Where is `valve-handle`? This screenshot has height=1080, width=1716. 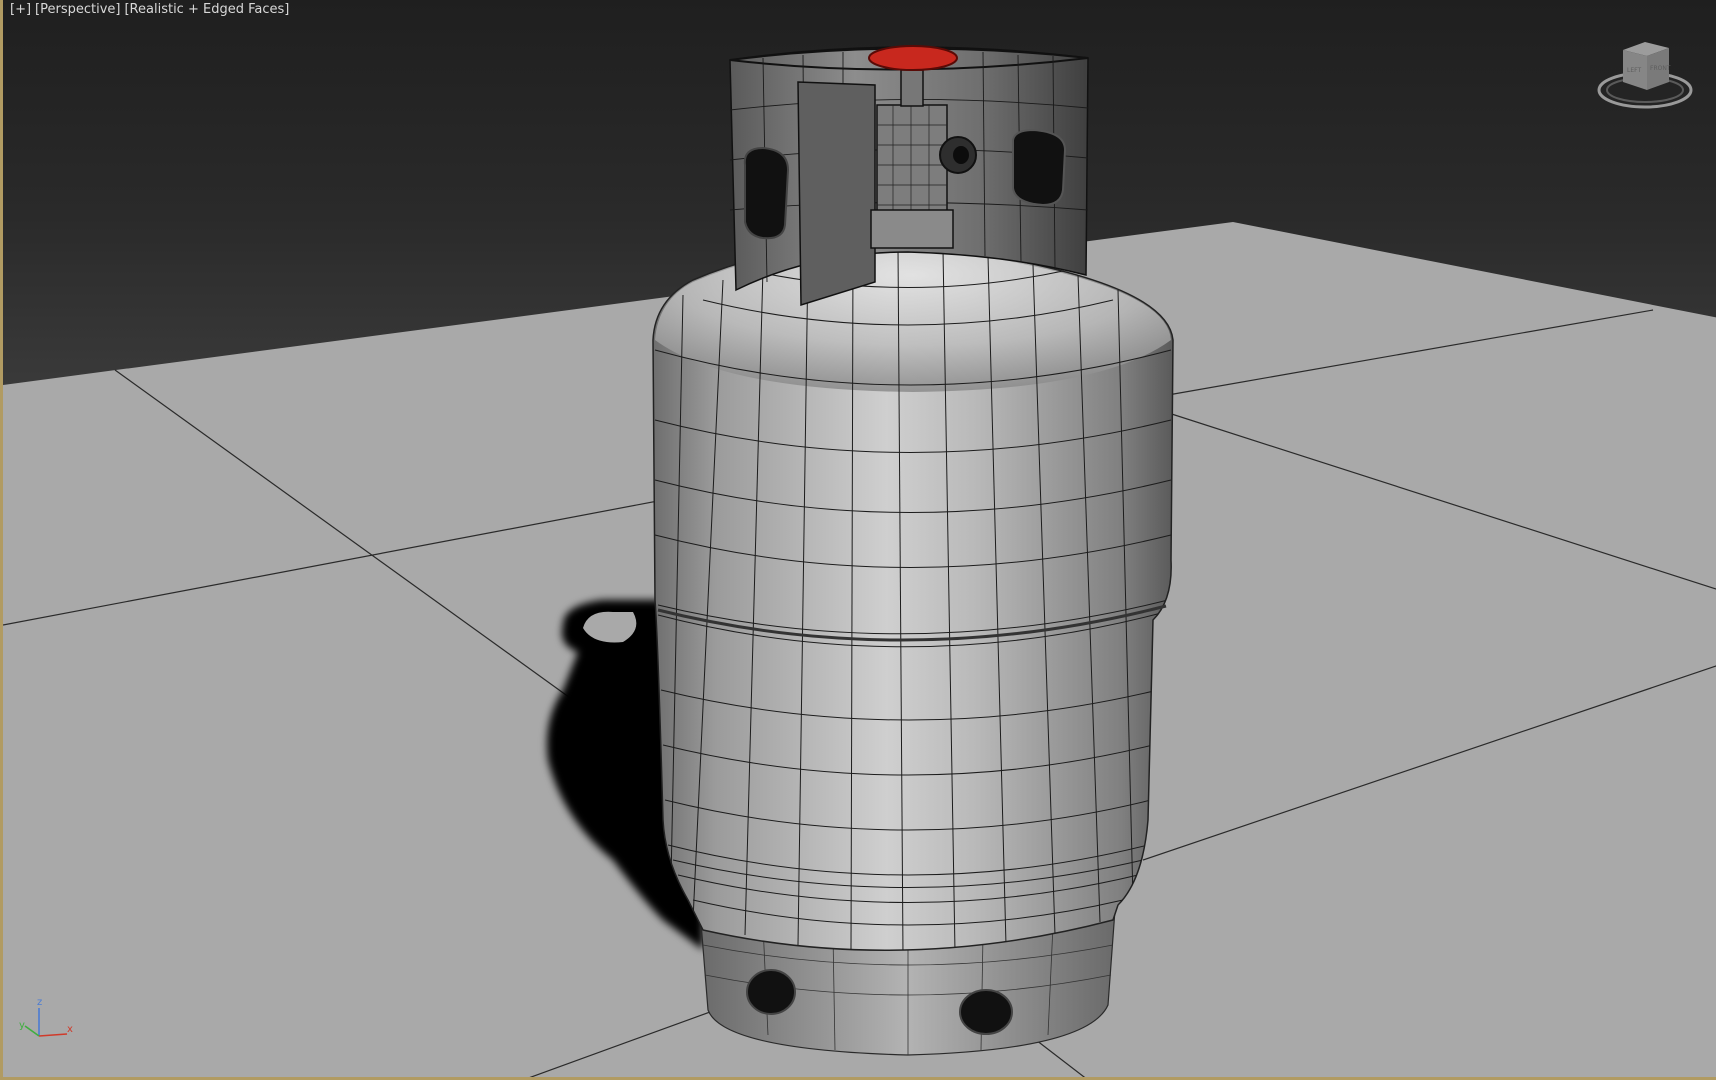
valve-handle is located at coordinates (913, 58).